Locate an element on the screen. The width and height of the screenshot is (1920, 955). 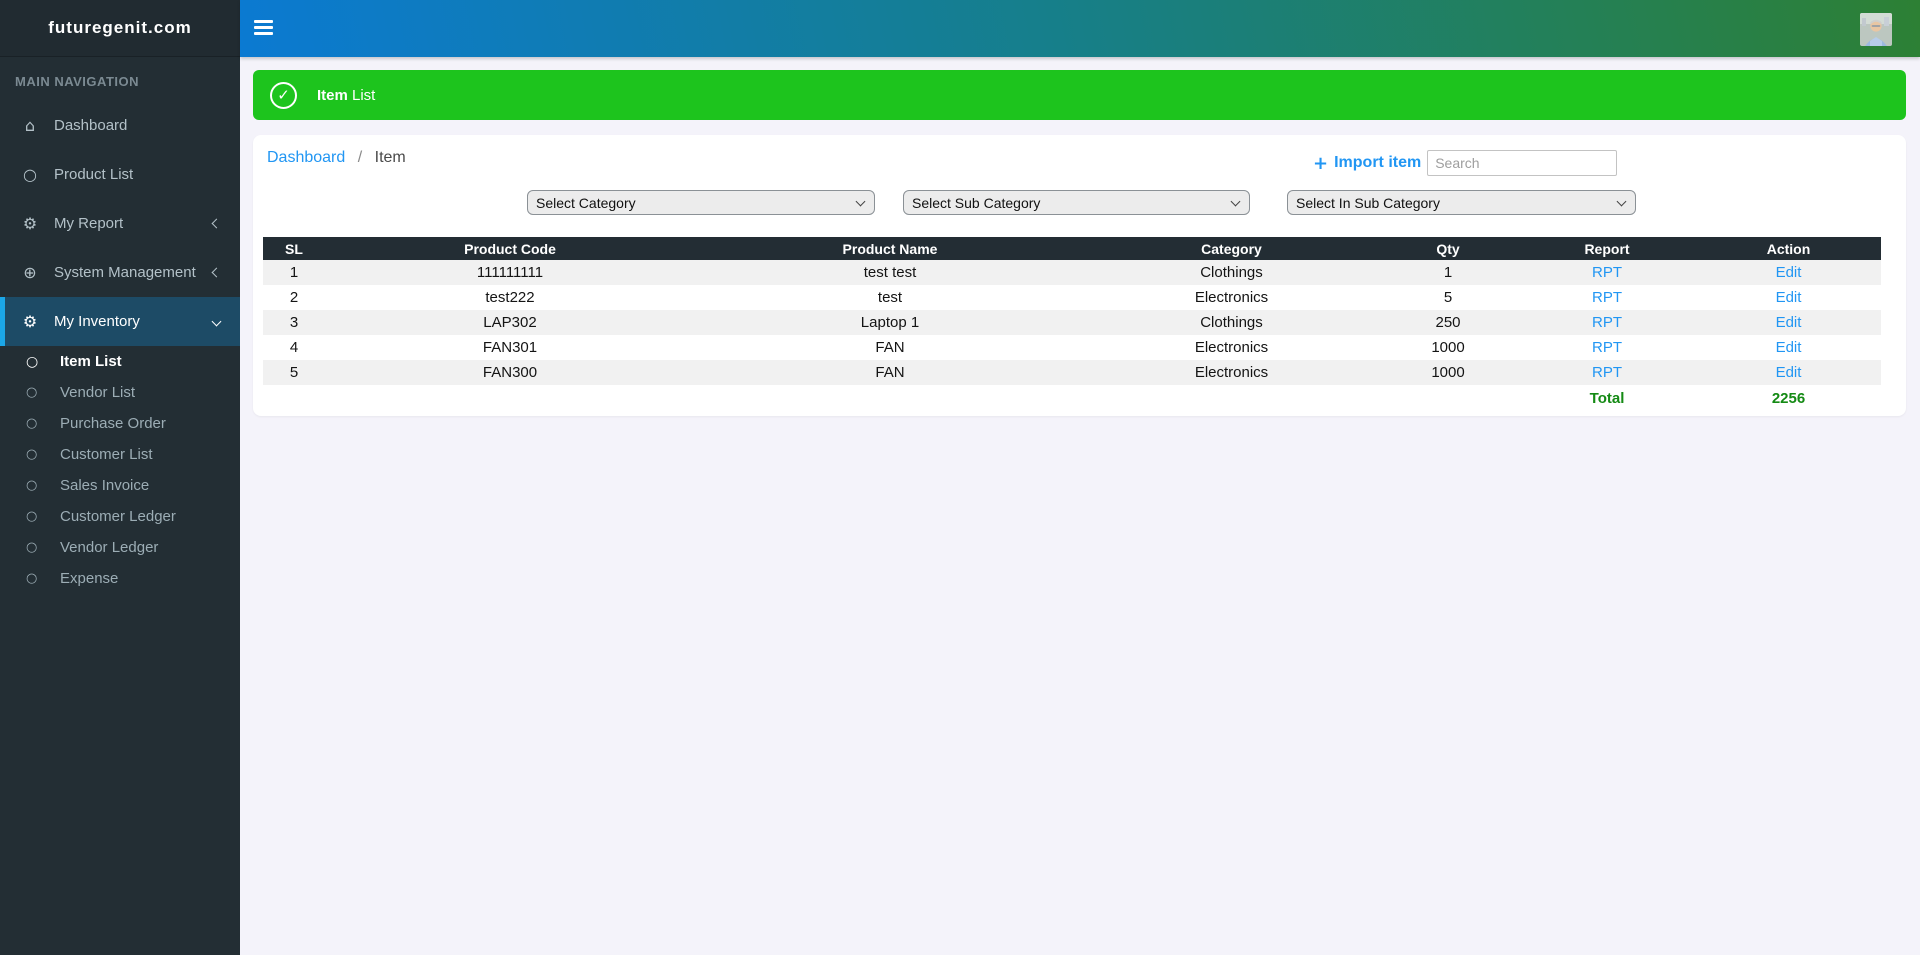
sidebar-item-product-list: ○ Product List is located at coordinates (120, 174).